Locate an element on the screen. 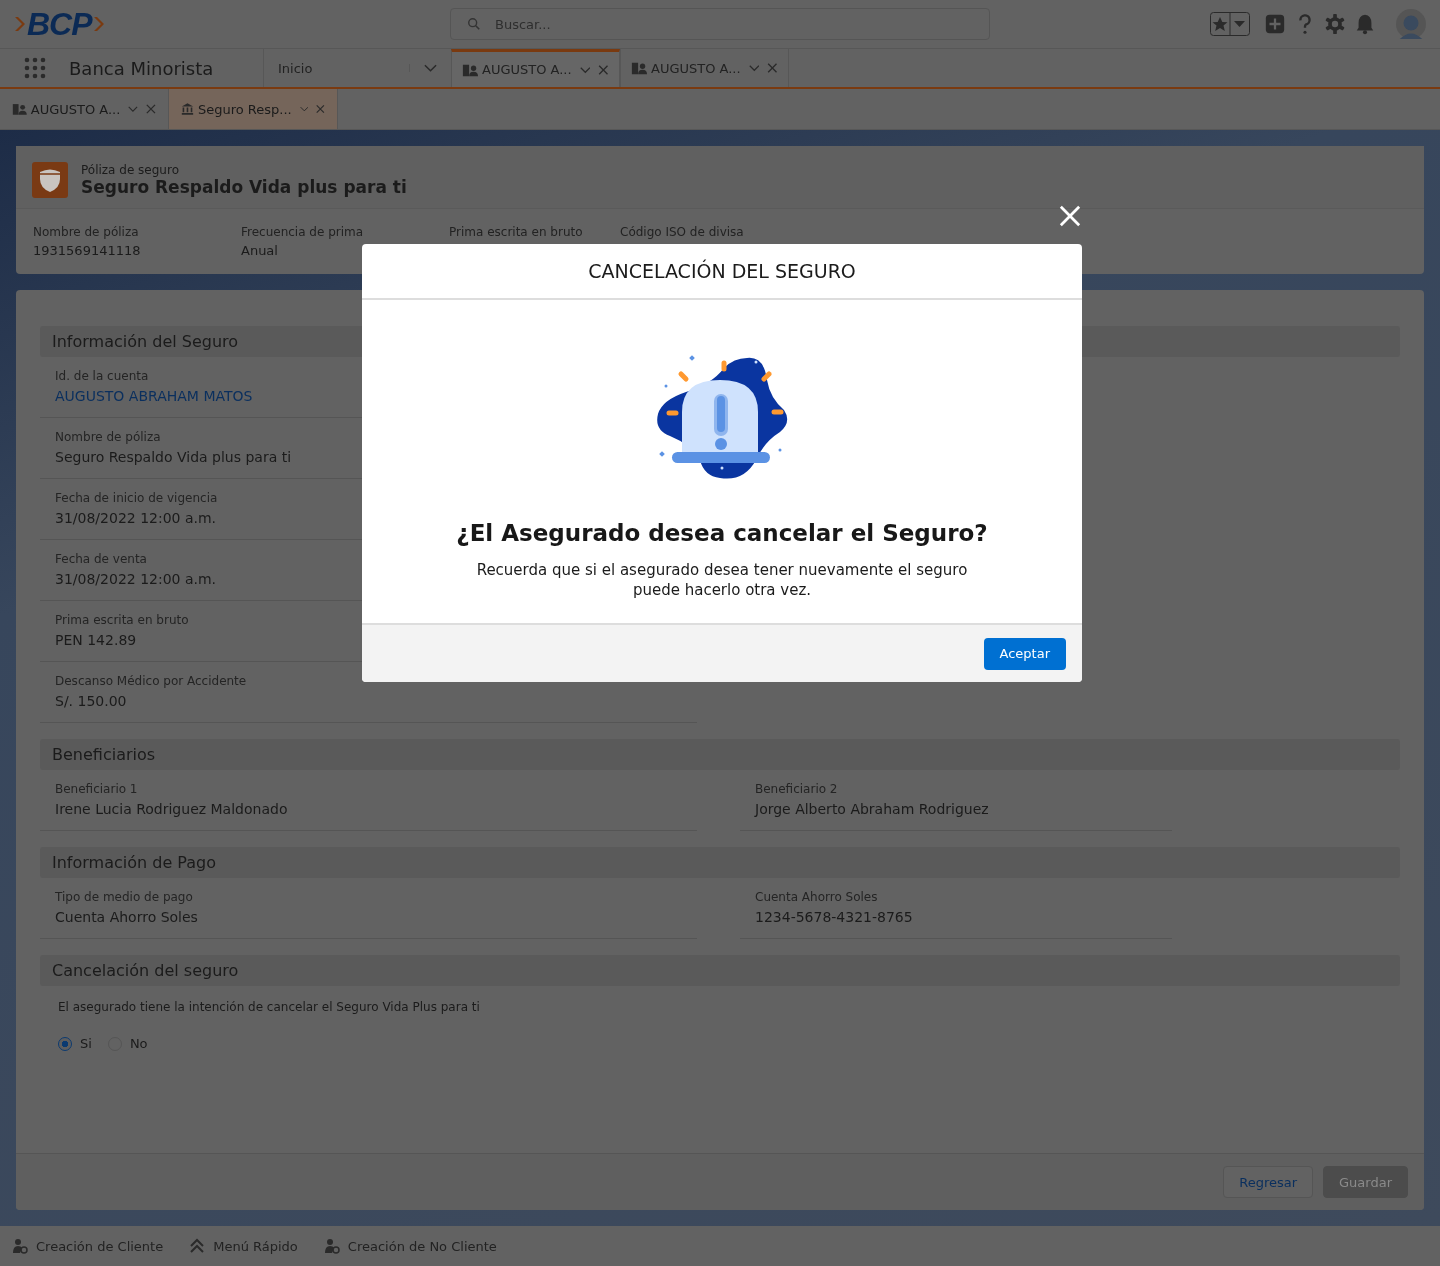  modal-message: Recuerda que si el asegurado desea tener nuevamente el seguro puede hacerlo otra vez. is located at coordinates (722, 580).